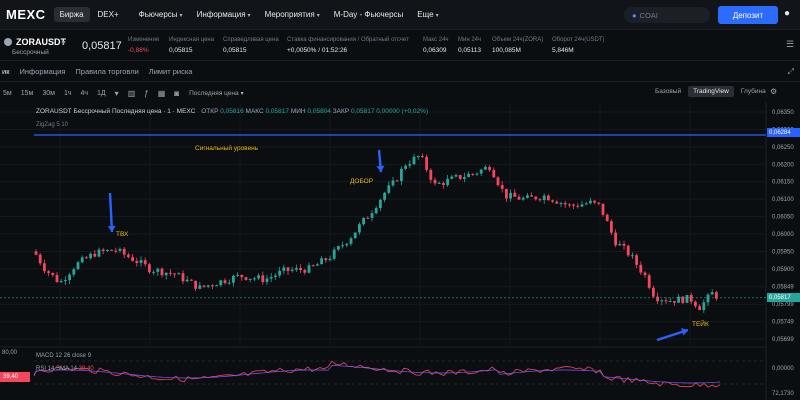  I want to click on price-tick-label: 0,05849, so click(783, 288).